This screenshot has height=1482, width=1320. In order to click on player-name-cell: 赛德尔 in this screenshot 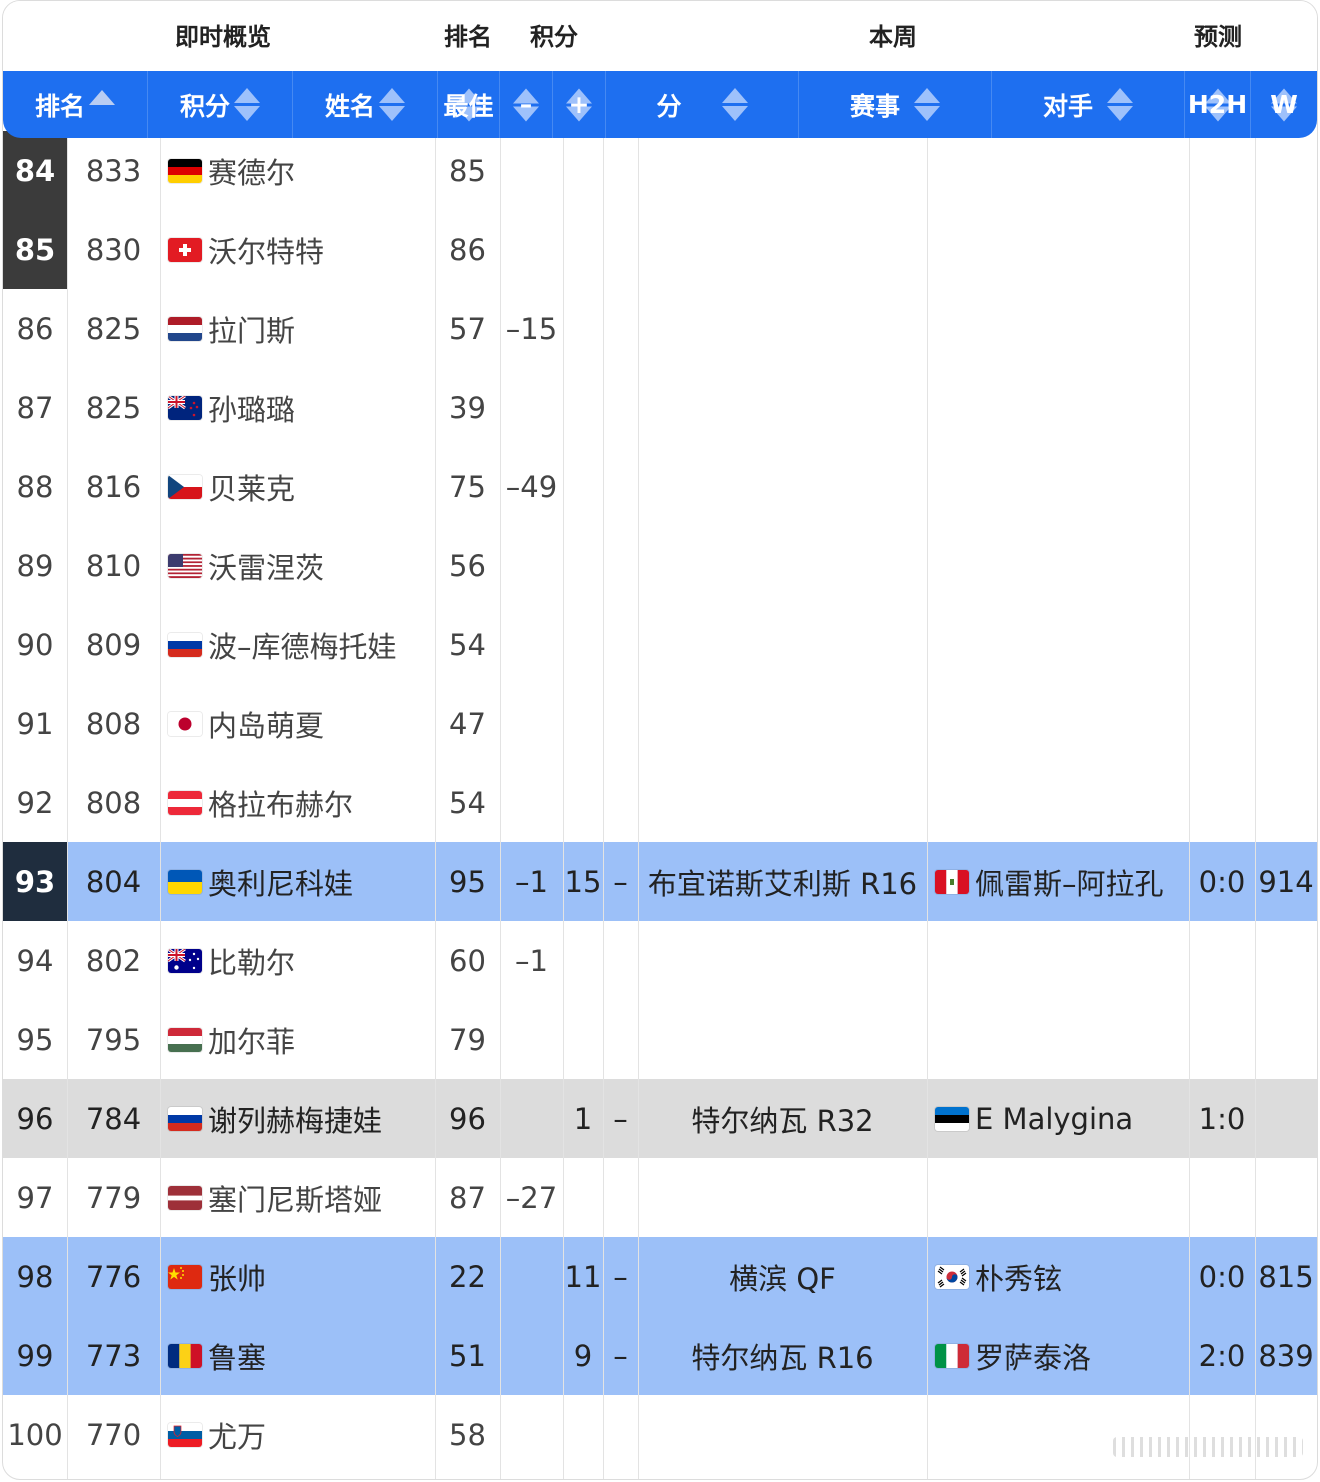, I will do `click(297, 170)`.